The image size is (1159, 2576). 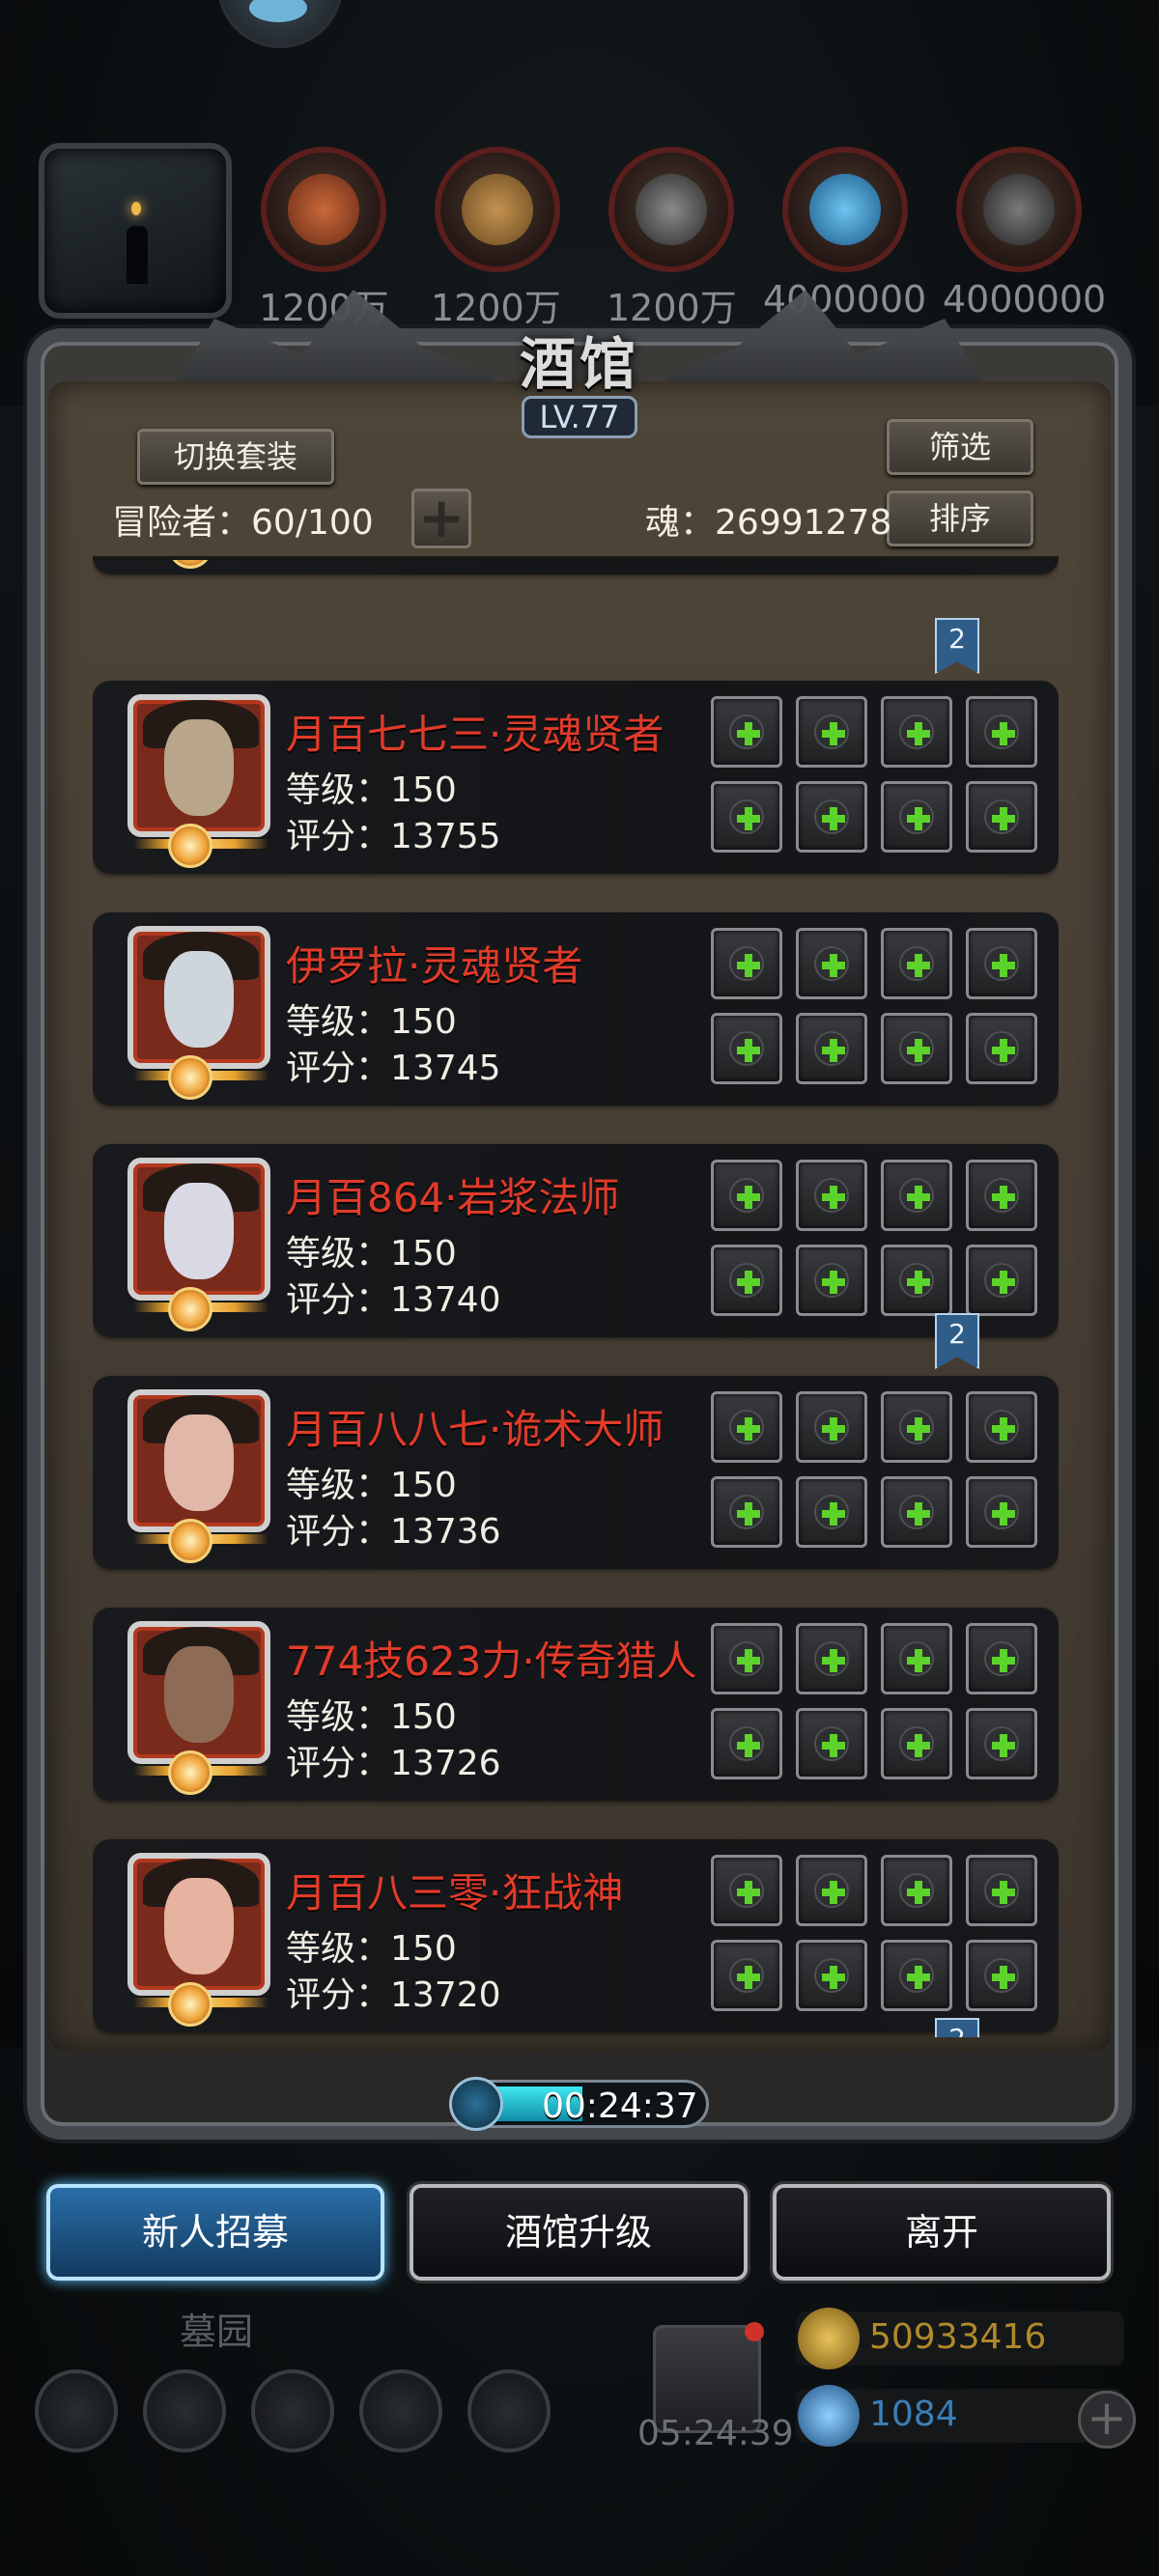 What do you see at coordinates (845, 210) in the screenshot?
I see `crystal-icon` at bounding box center [845, 210].